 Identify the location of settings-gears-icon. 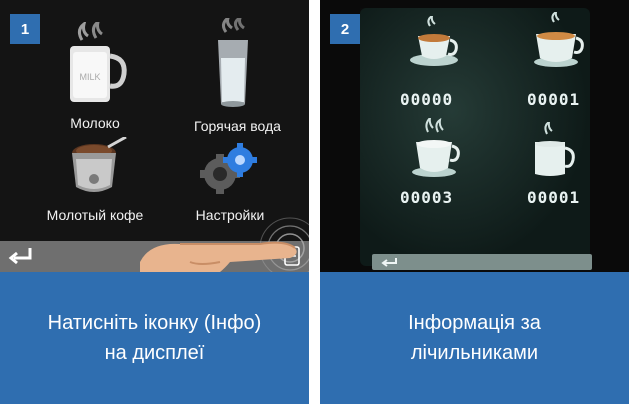
(230, 170).